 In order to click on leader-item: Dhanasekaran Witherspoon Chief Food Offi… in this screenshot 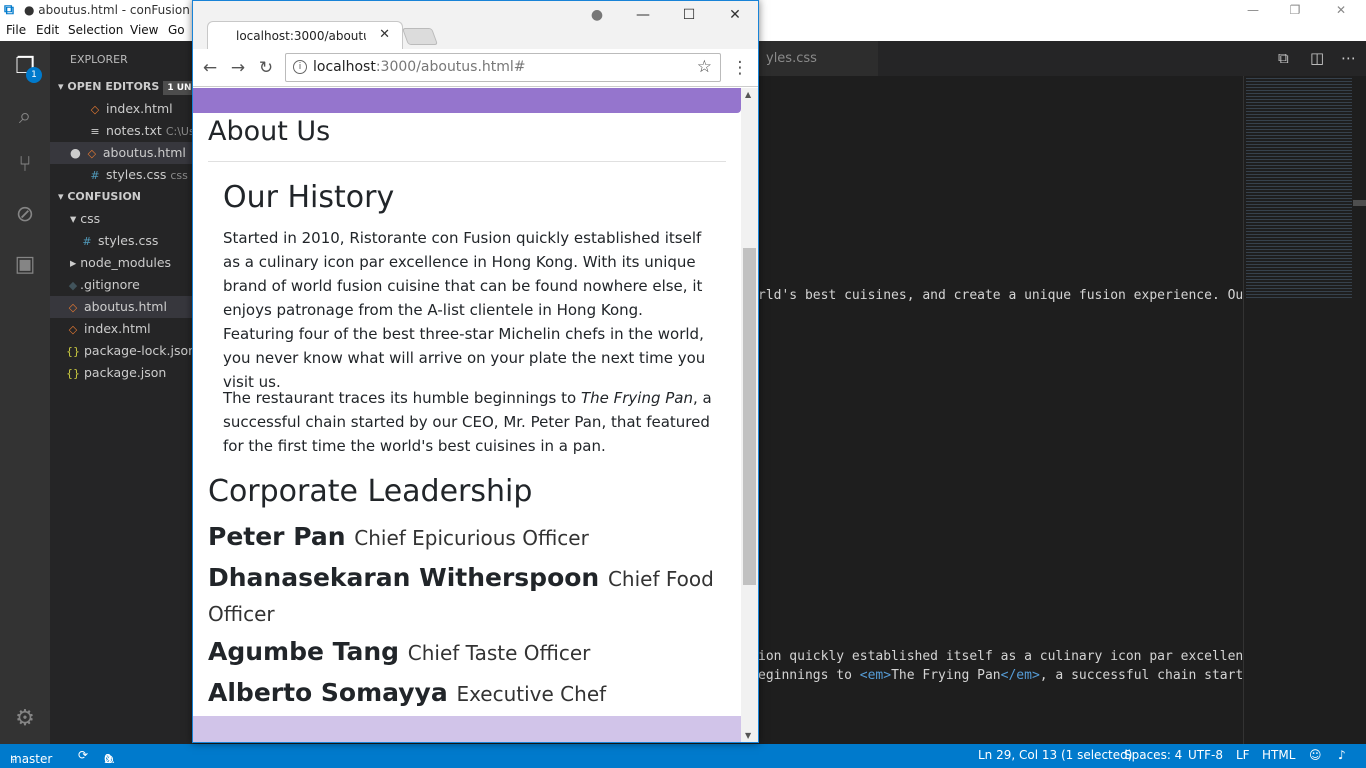, I will do `click(468, 596)`.